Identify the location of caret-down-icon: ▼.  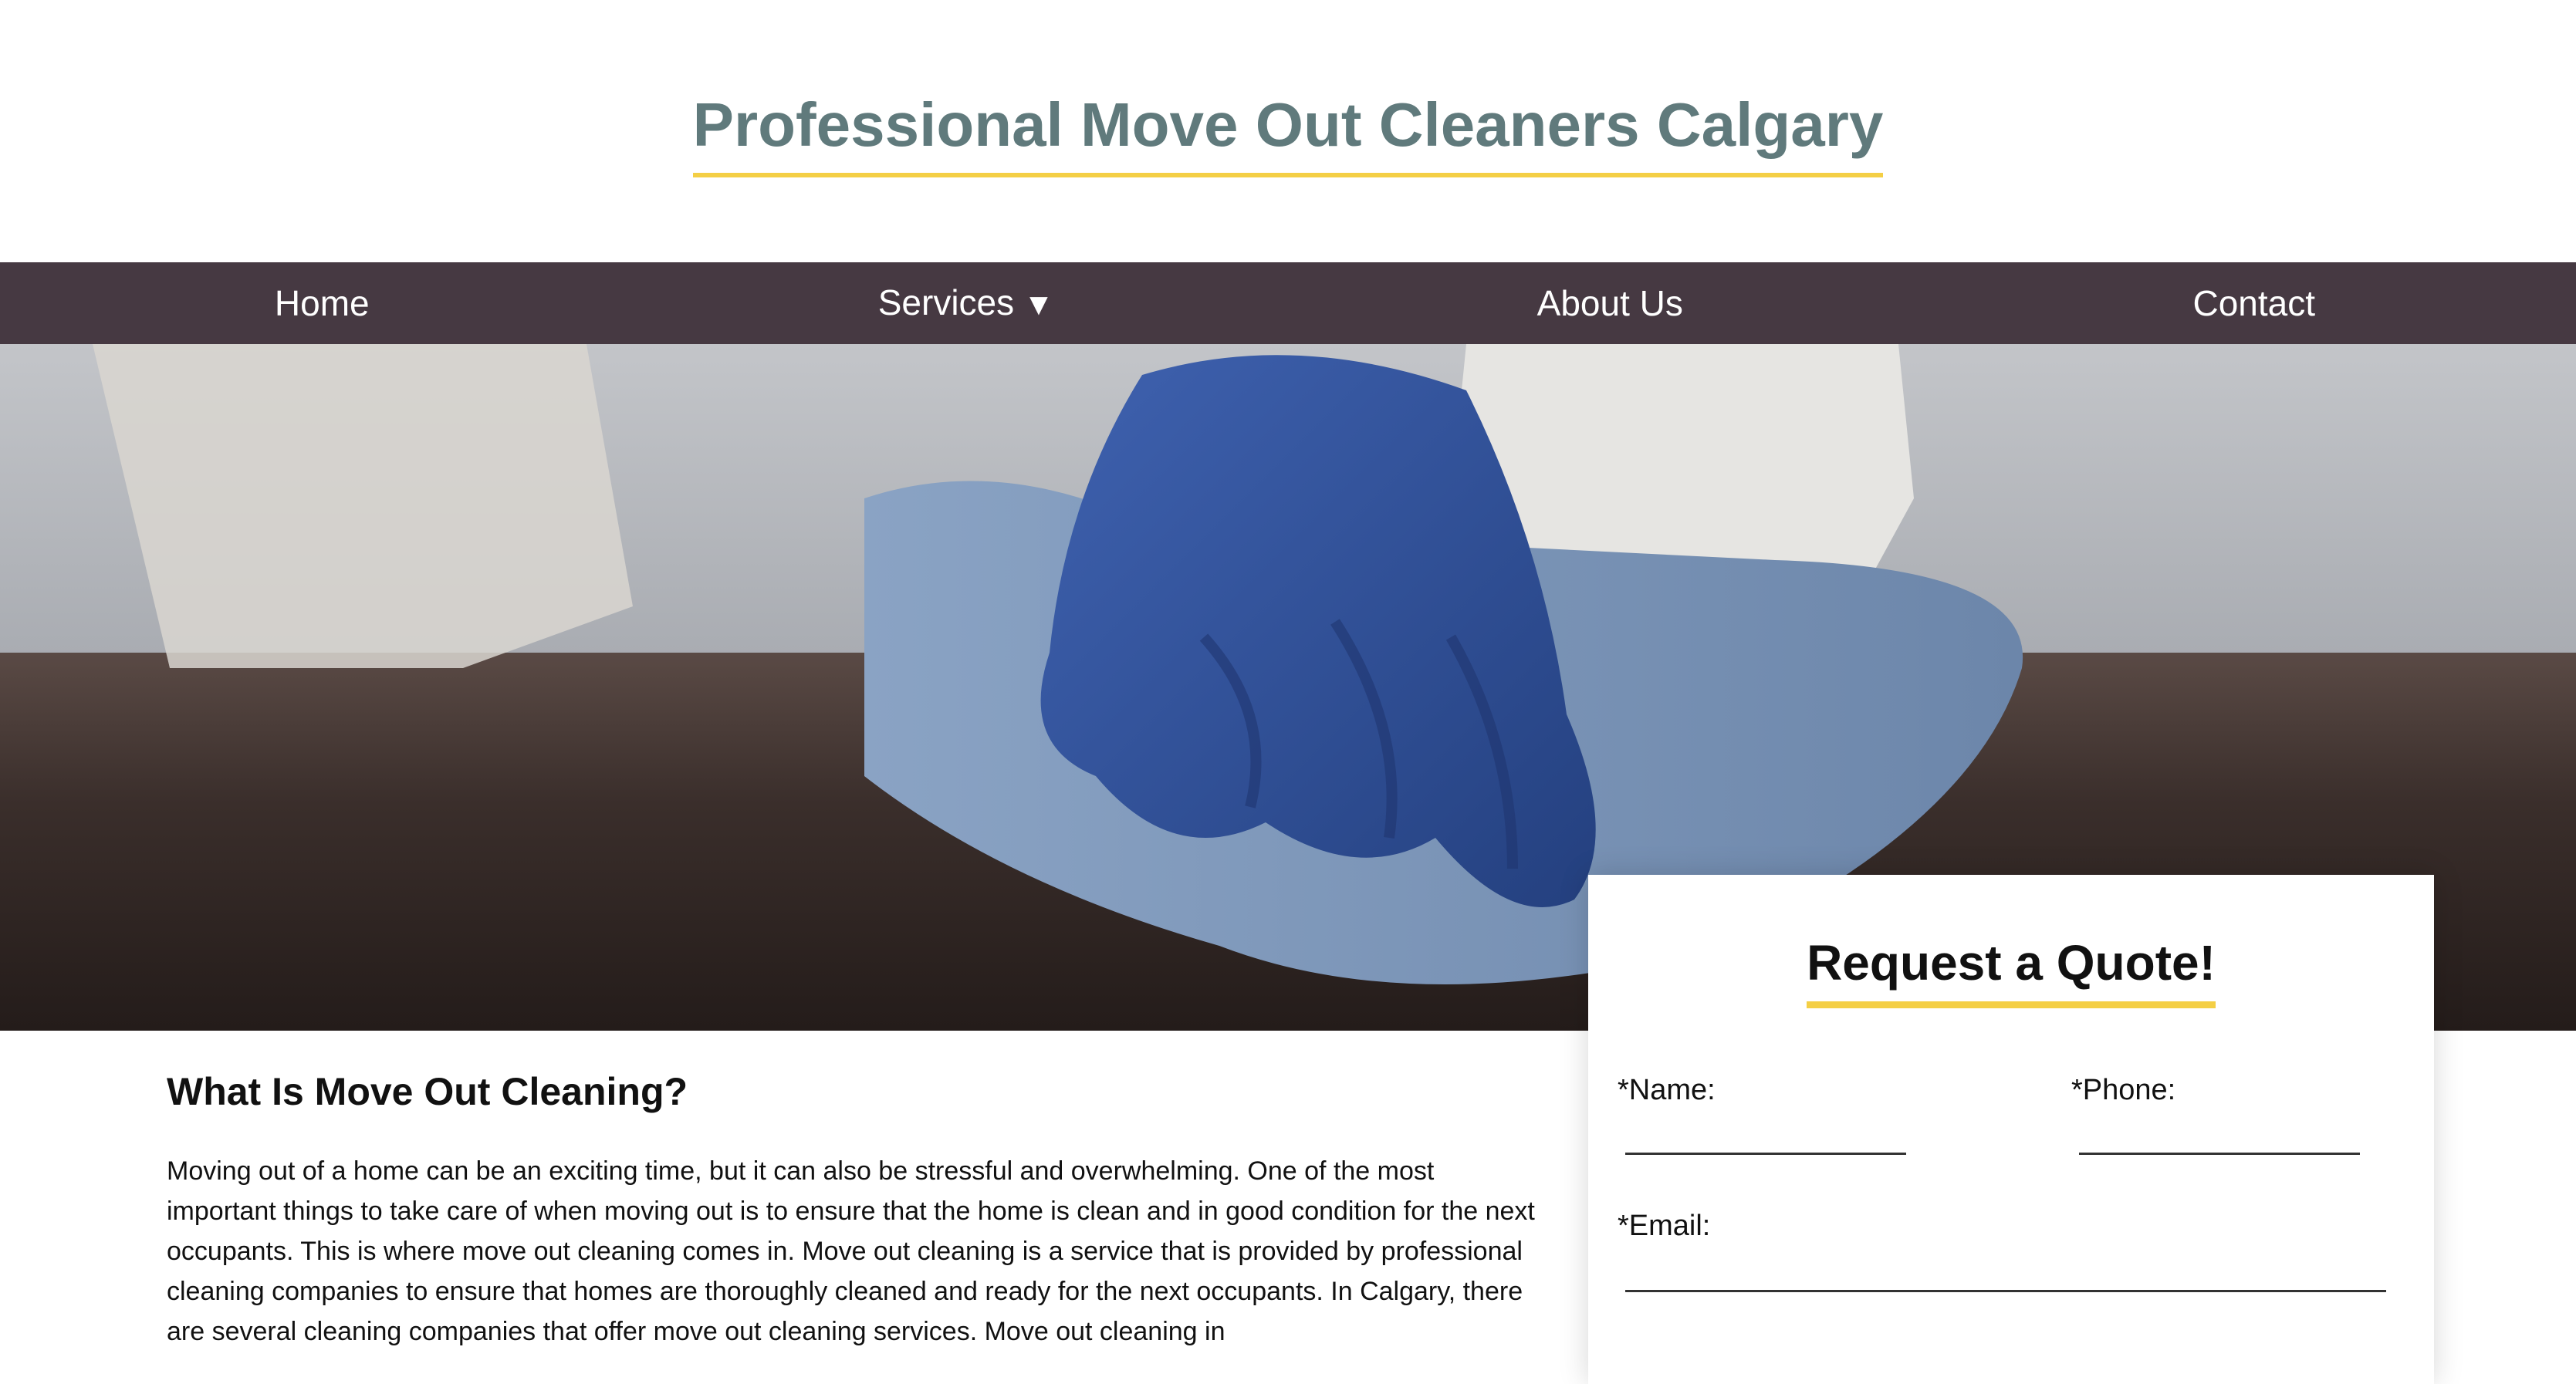
(1038, 305).